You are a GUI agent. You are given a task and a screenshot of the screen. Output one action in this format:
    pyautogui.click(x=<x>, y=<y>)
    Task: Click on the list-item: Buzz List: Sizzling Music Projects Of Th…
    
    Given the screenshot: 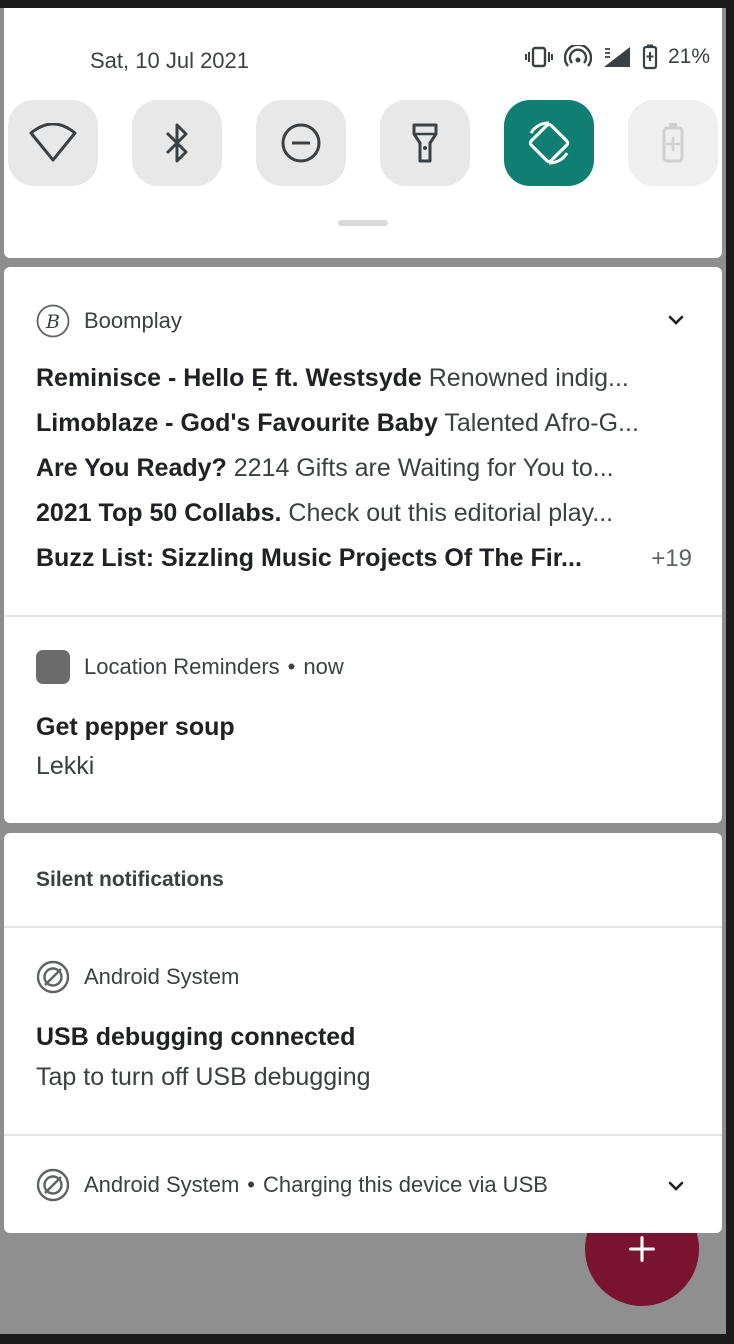 What is the action you would take?
    pyautogui.click(x=331, y=558)
    